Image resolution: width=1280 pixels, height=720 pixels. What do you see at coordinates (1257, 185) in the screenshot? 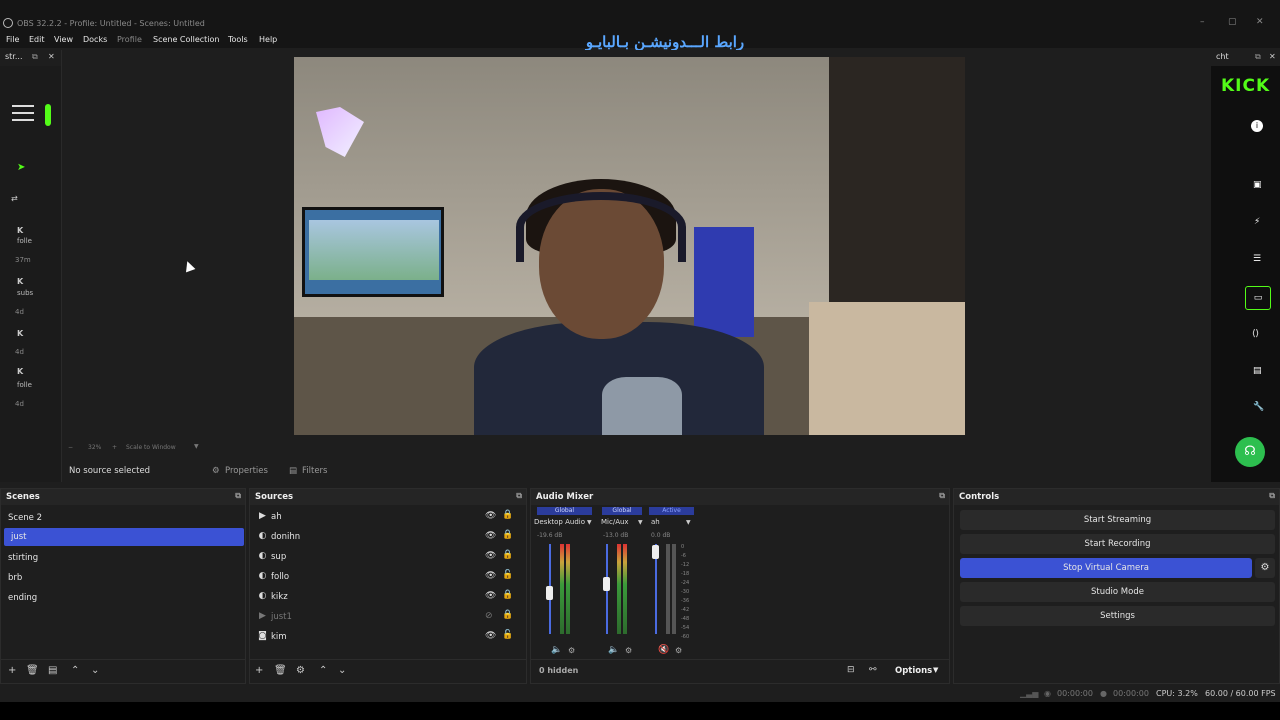
I see `mod-view-icon: ▣` at bounding box center [1257, 185].